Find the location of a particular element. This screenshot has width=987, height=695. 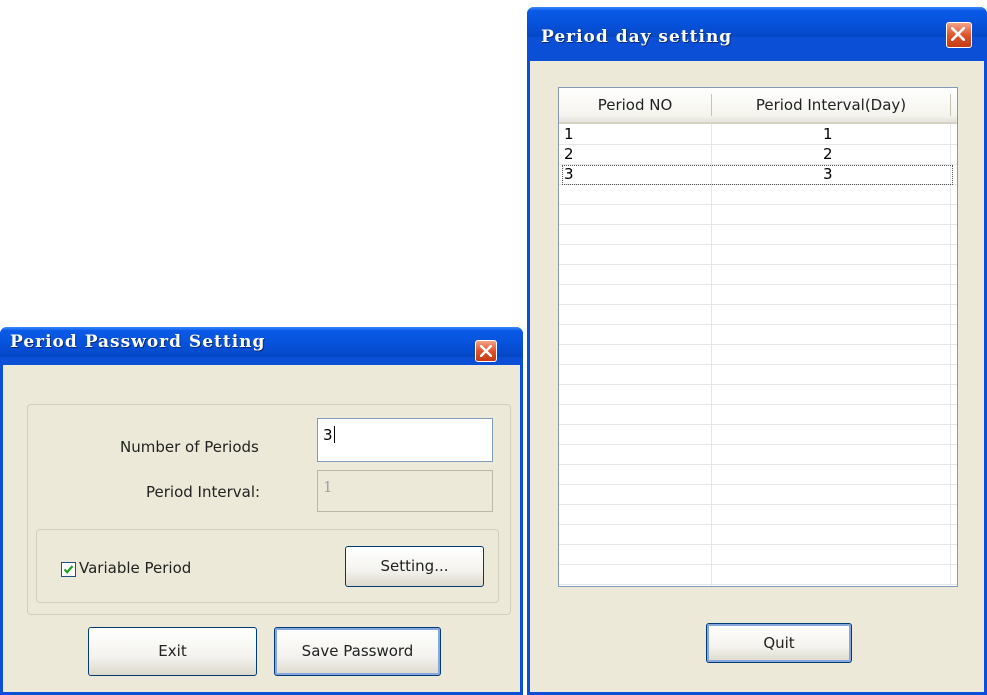

table-row: 2 2 is located at coordinates (758, 155).